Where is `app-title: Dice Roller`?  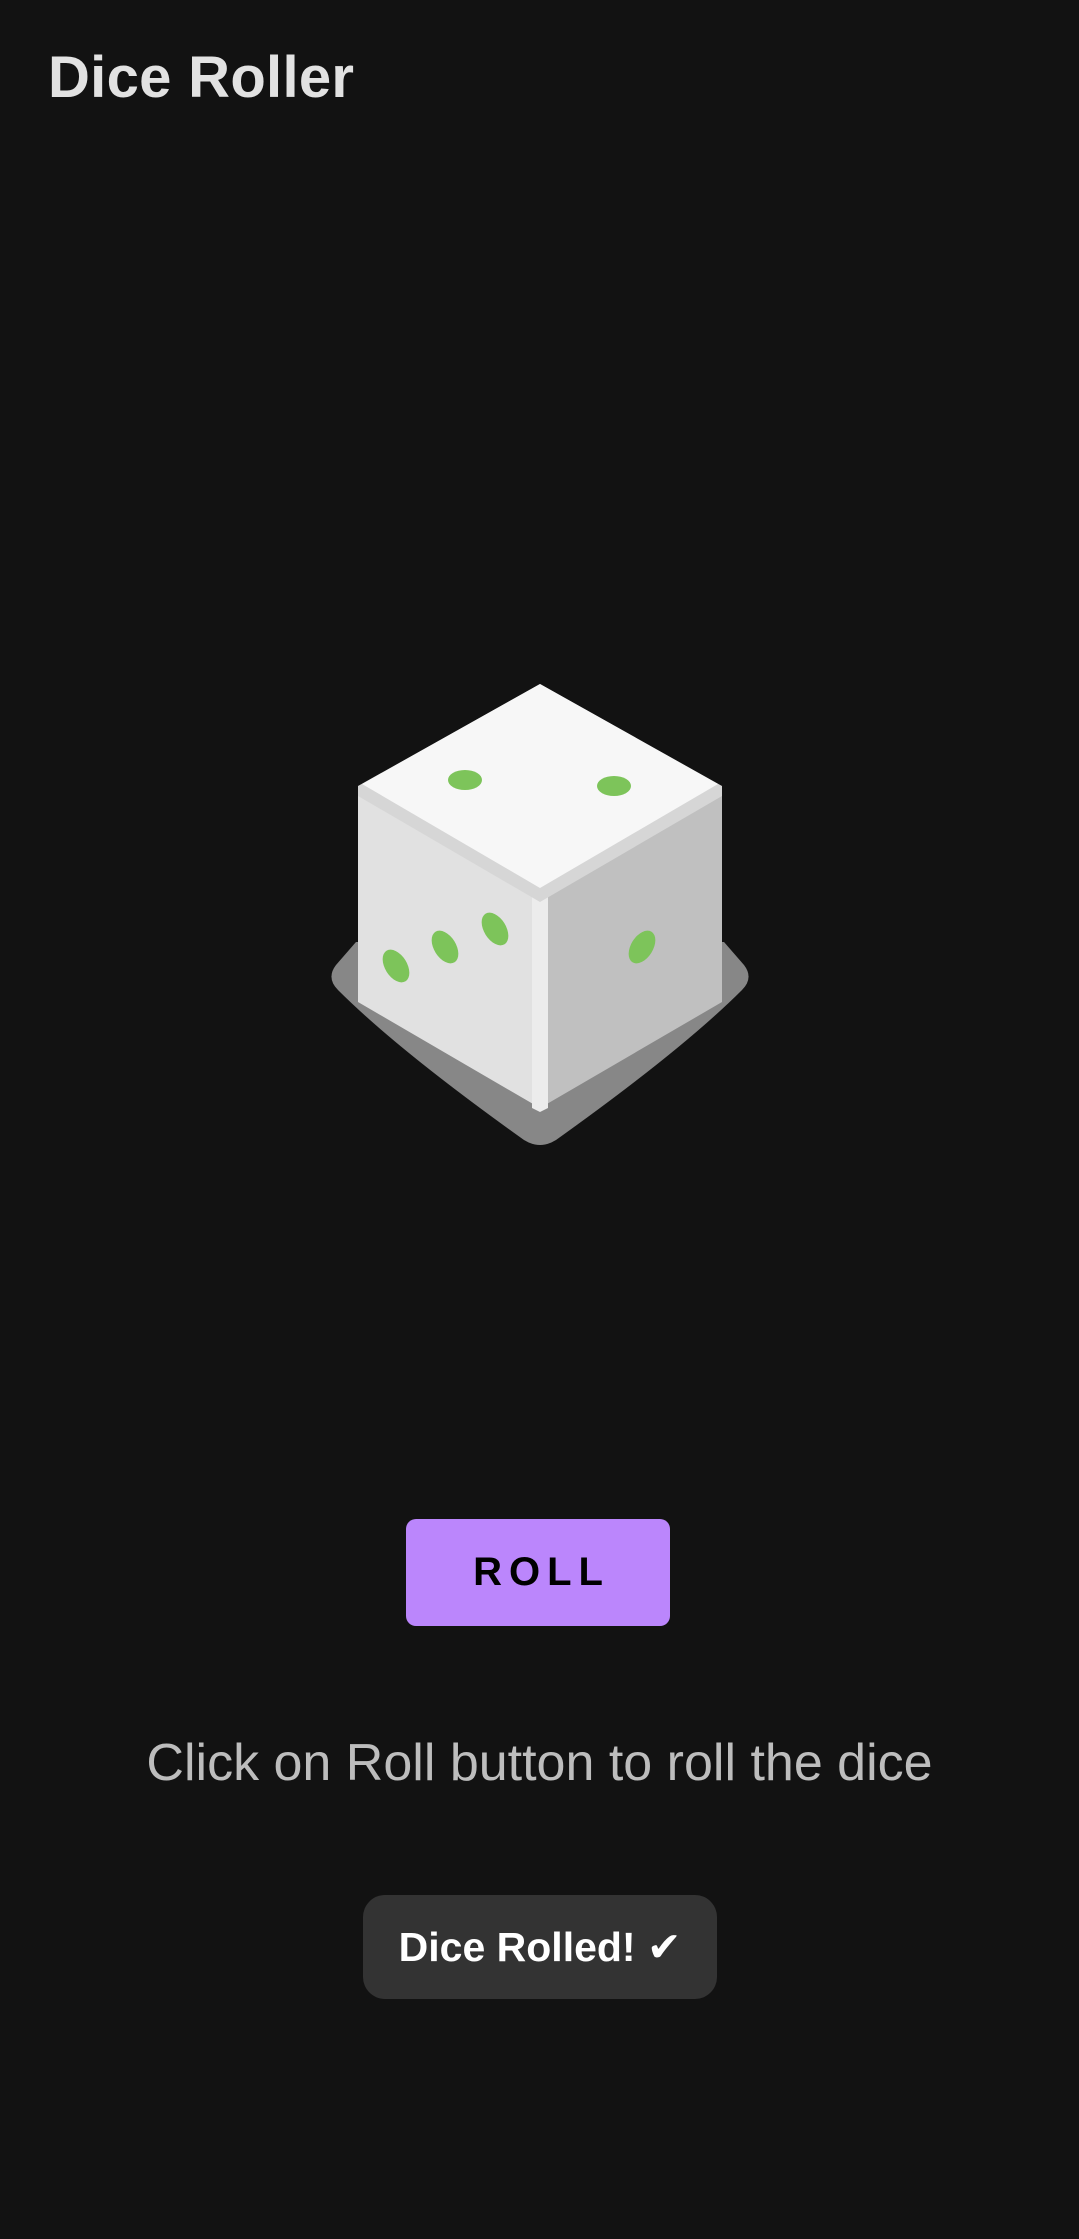 app-title: Dice Roller is located at coordinates (201, 77).